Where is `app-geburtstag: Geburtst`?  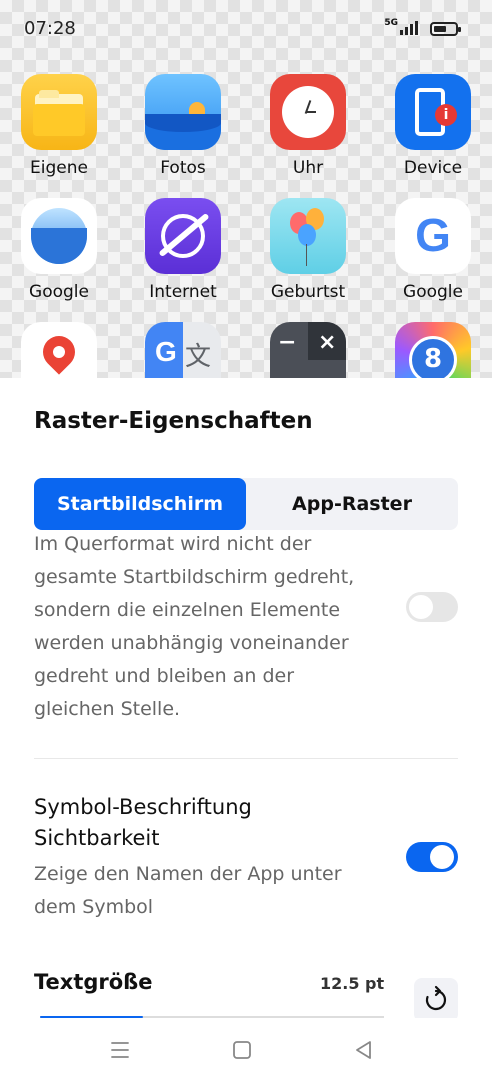
app-geburtstag: Geburtst is located at coordinates (308, 250).